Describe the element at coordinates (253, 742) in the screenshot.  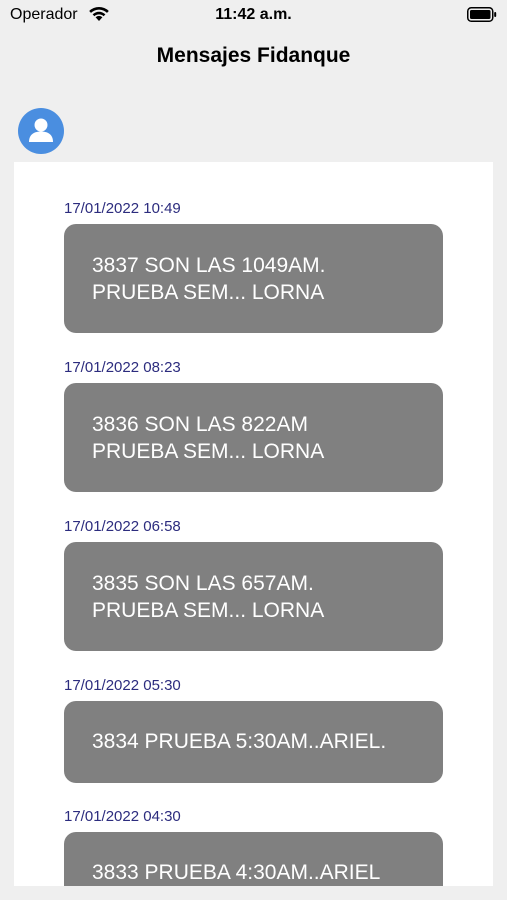
I see `message-bubble: 3834 PRUEBA 5:30AM..ARIEL.` at that location.